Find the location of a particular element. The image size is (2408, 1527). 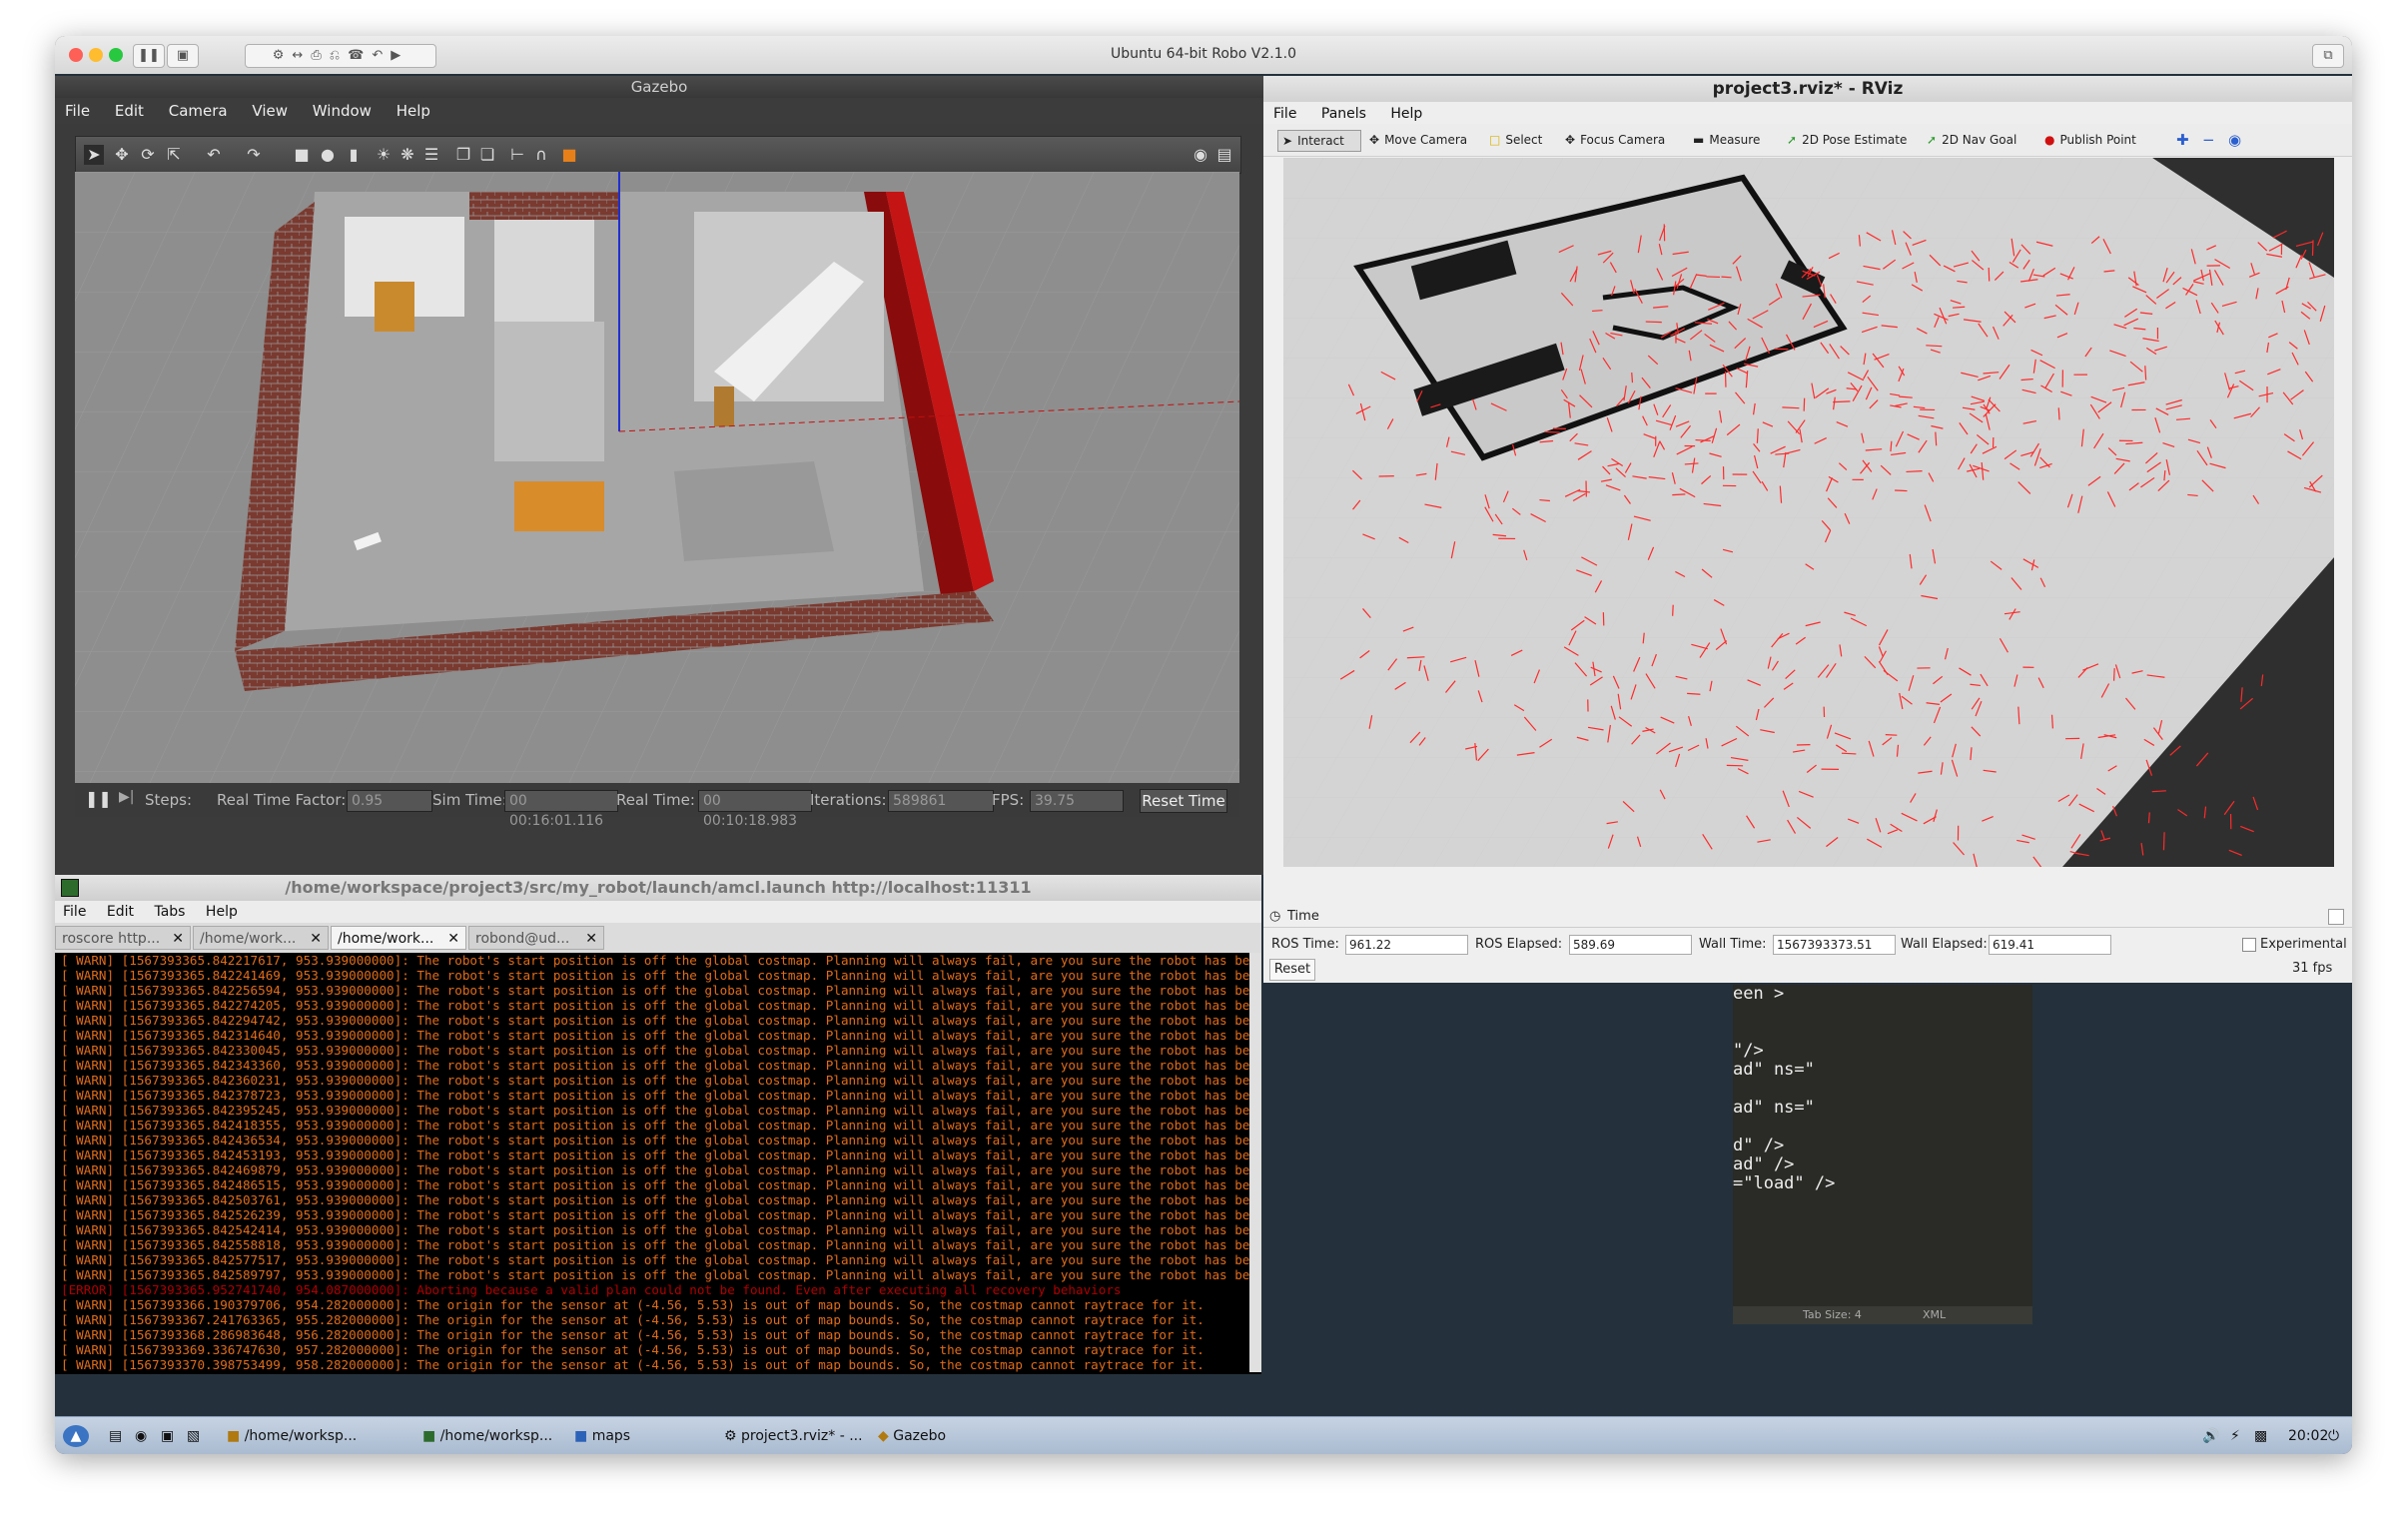

terminal-scrollbar is located at coordinates (1255, 1162).